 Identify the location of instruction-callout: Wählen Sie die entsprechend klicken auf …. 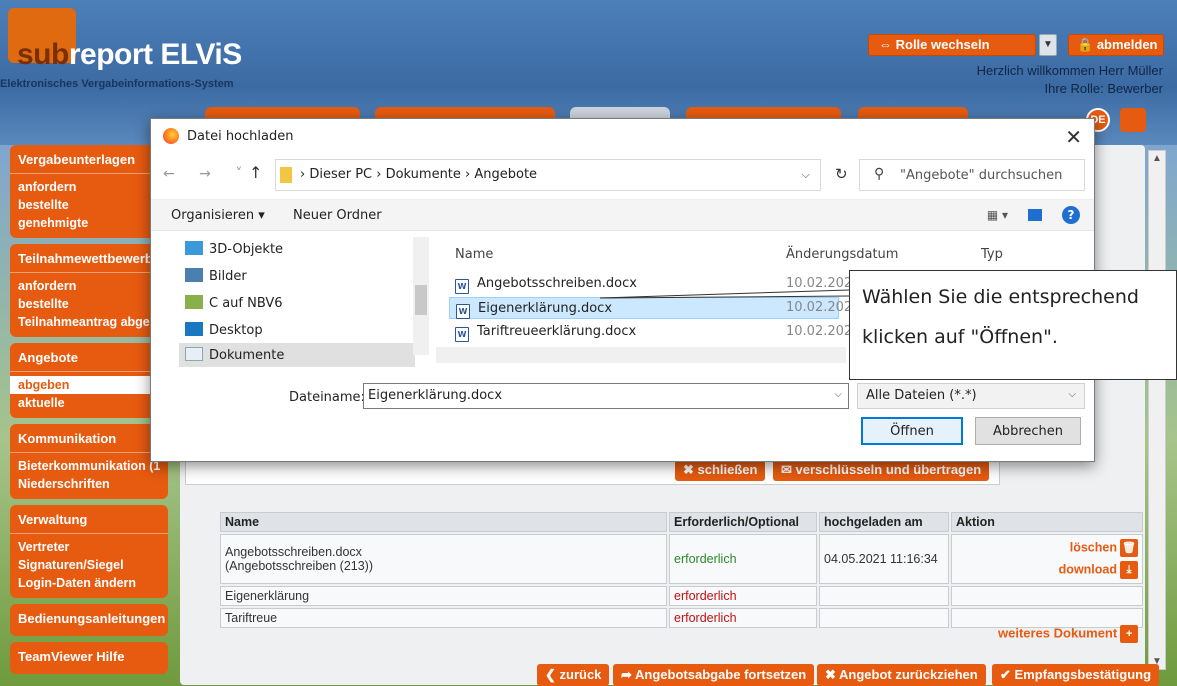
(1013, 325).